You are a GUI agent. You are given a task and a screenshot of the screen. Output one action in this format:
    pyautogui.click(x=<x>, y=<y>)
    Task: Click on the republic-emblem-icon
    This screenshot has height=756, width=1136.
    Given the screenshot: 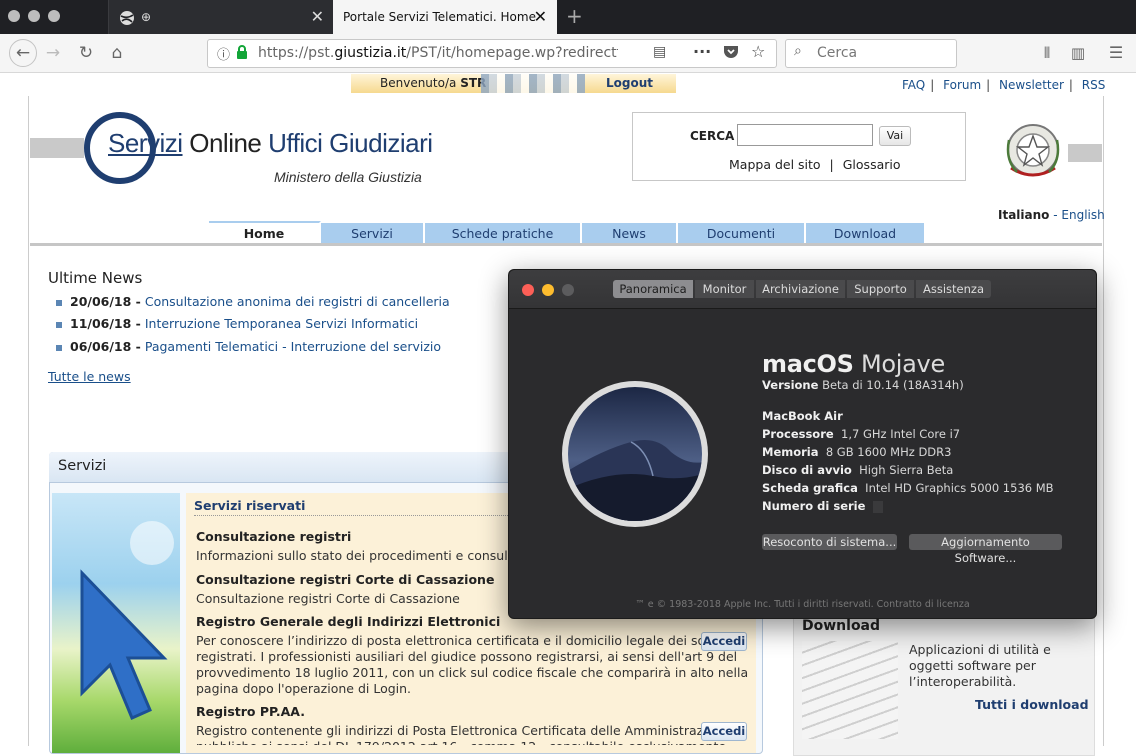 What is the action you would take?
    pyautogui.click(x=1033, y=153)
    